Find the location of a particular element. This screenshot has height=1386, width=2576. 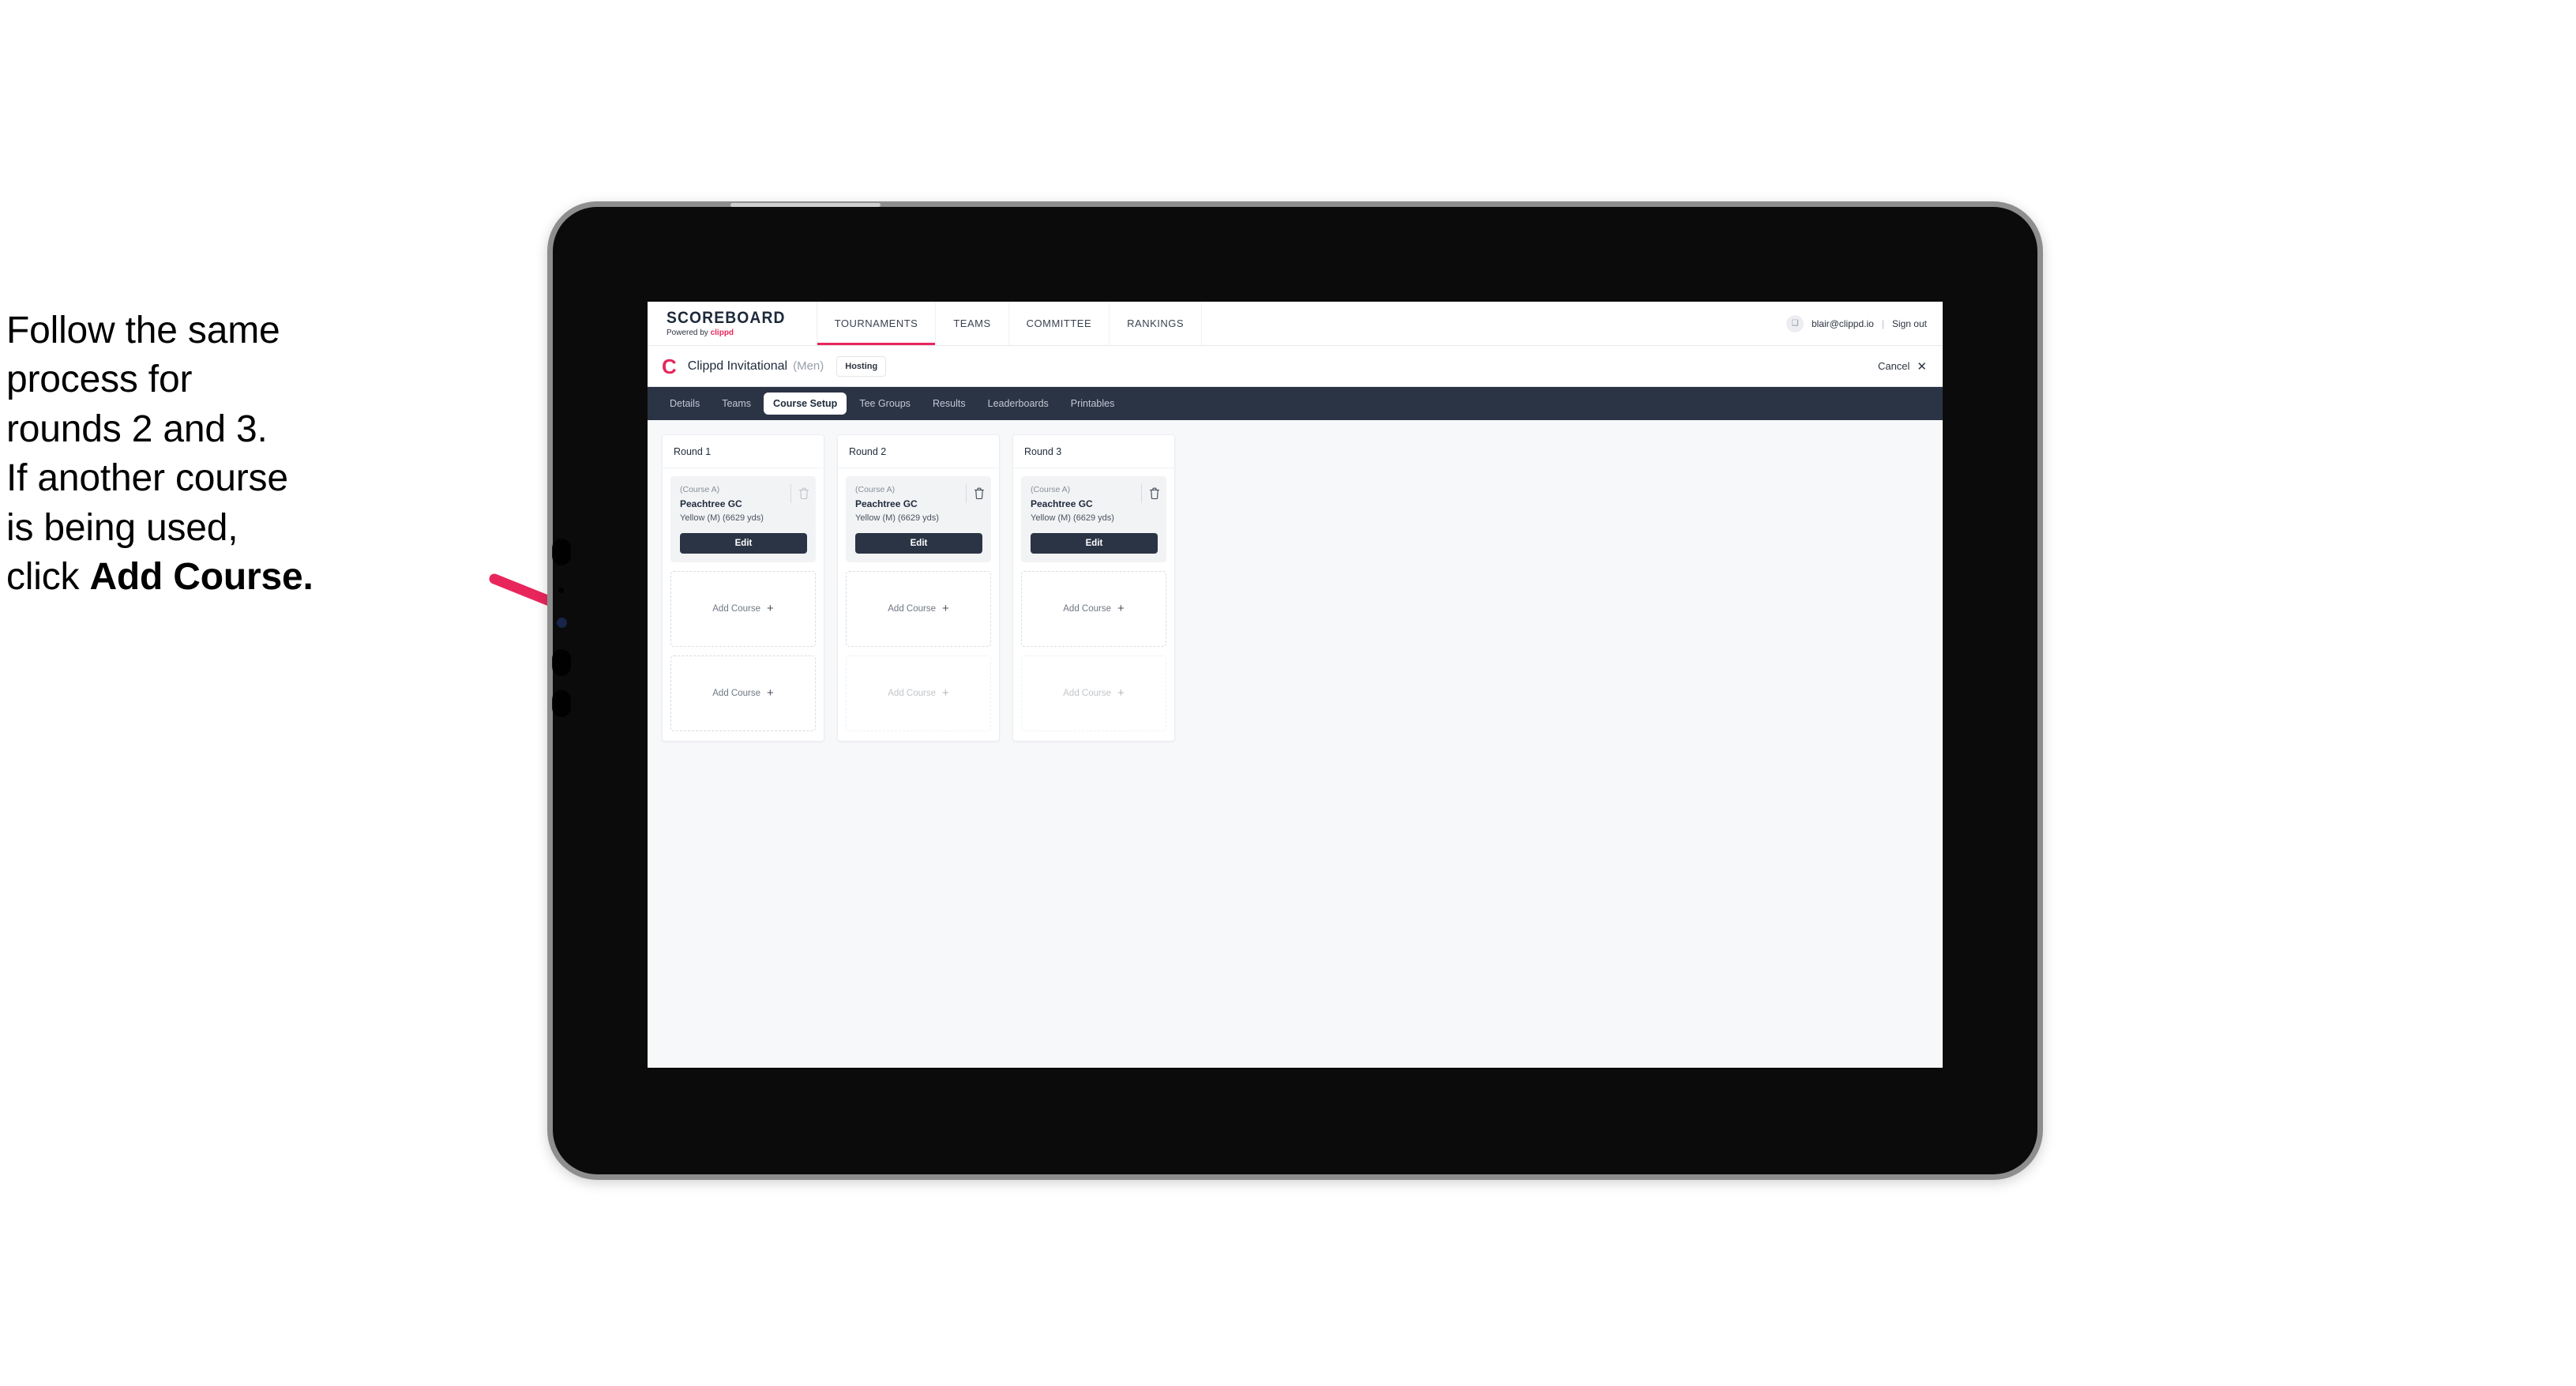

nav-item-rankings: RANKINGS is located at coordinates (1156, 323).